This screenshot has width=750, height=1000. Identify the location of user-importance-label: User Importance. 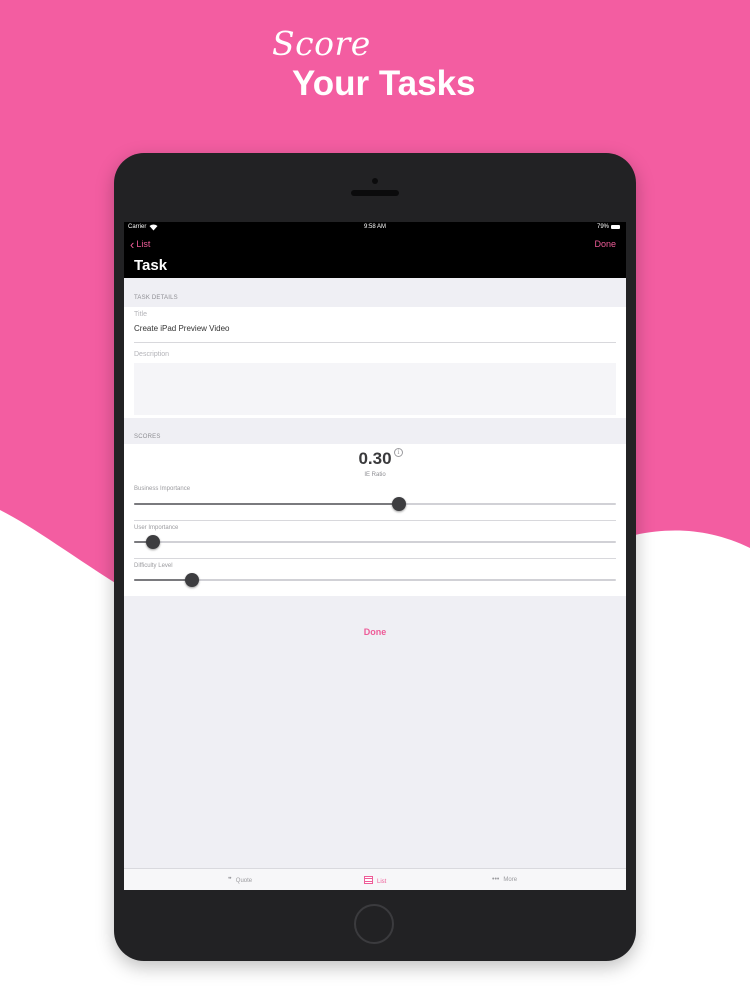
(156, 528).